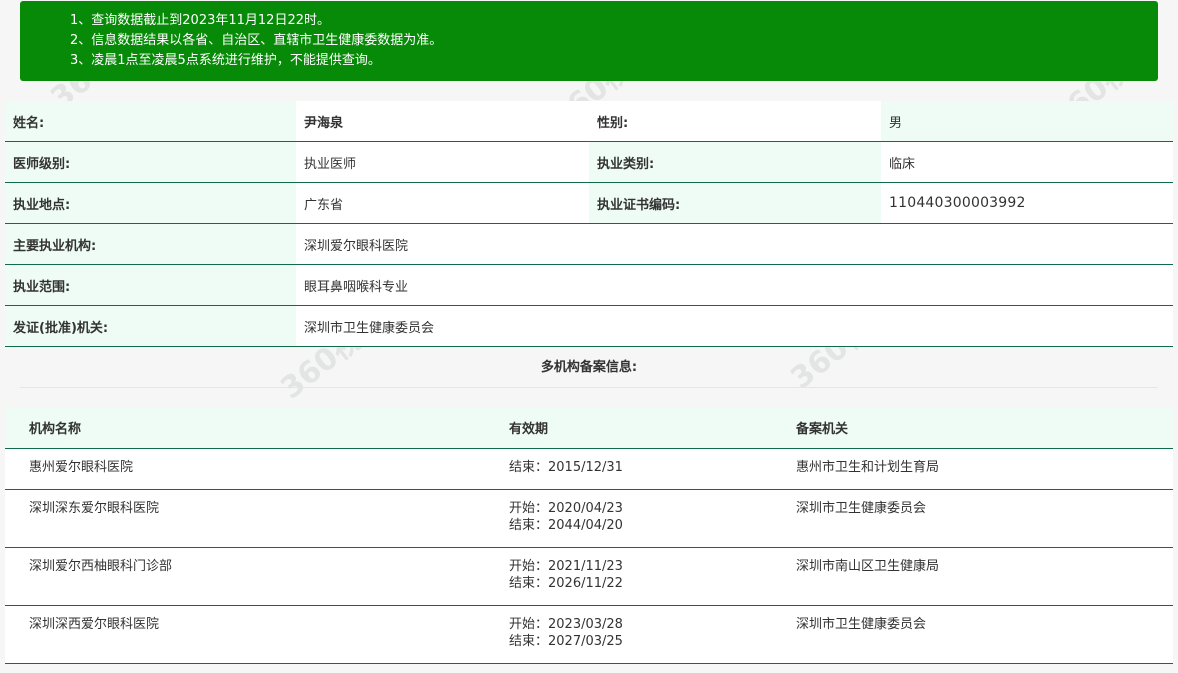  I want to click on period-start: 开始：2020/04/23, so click(566, 508).